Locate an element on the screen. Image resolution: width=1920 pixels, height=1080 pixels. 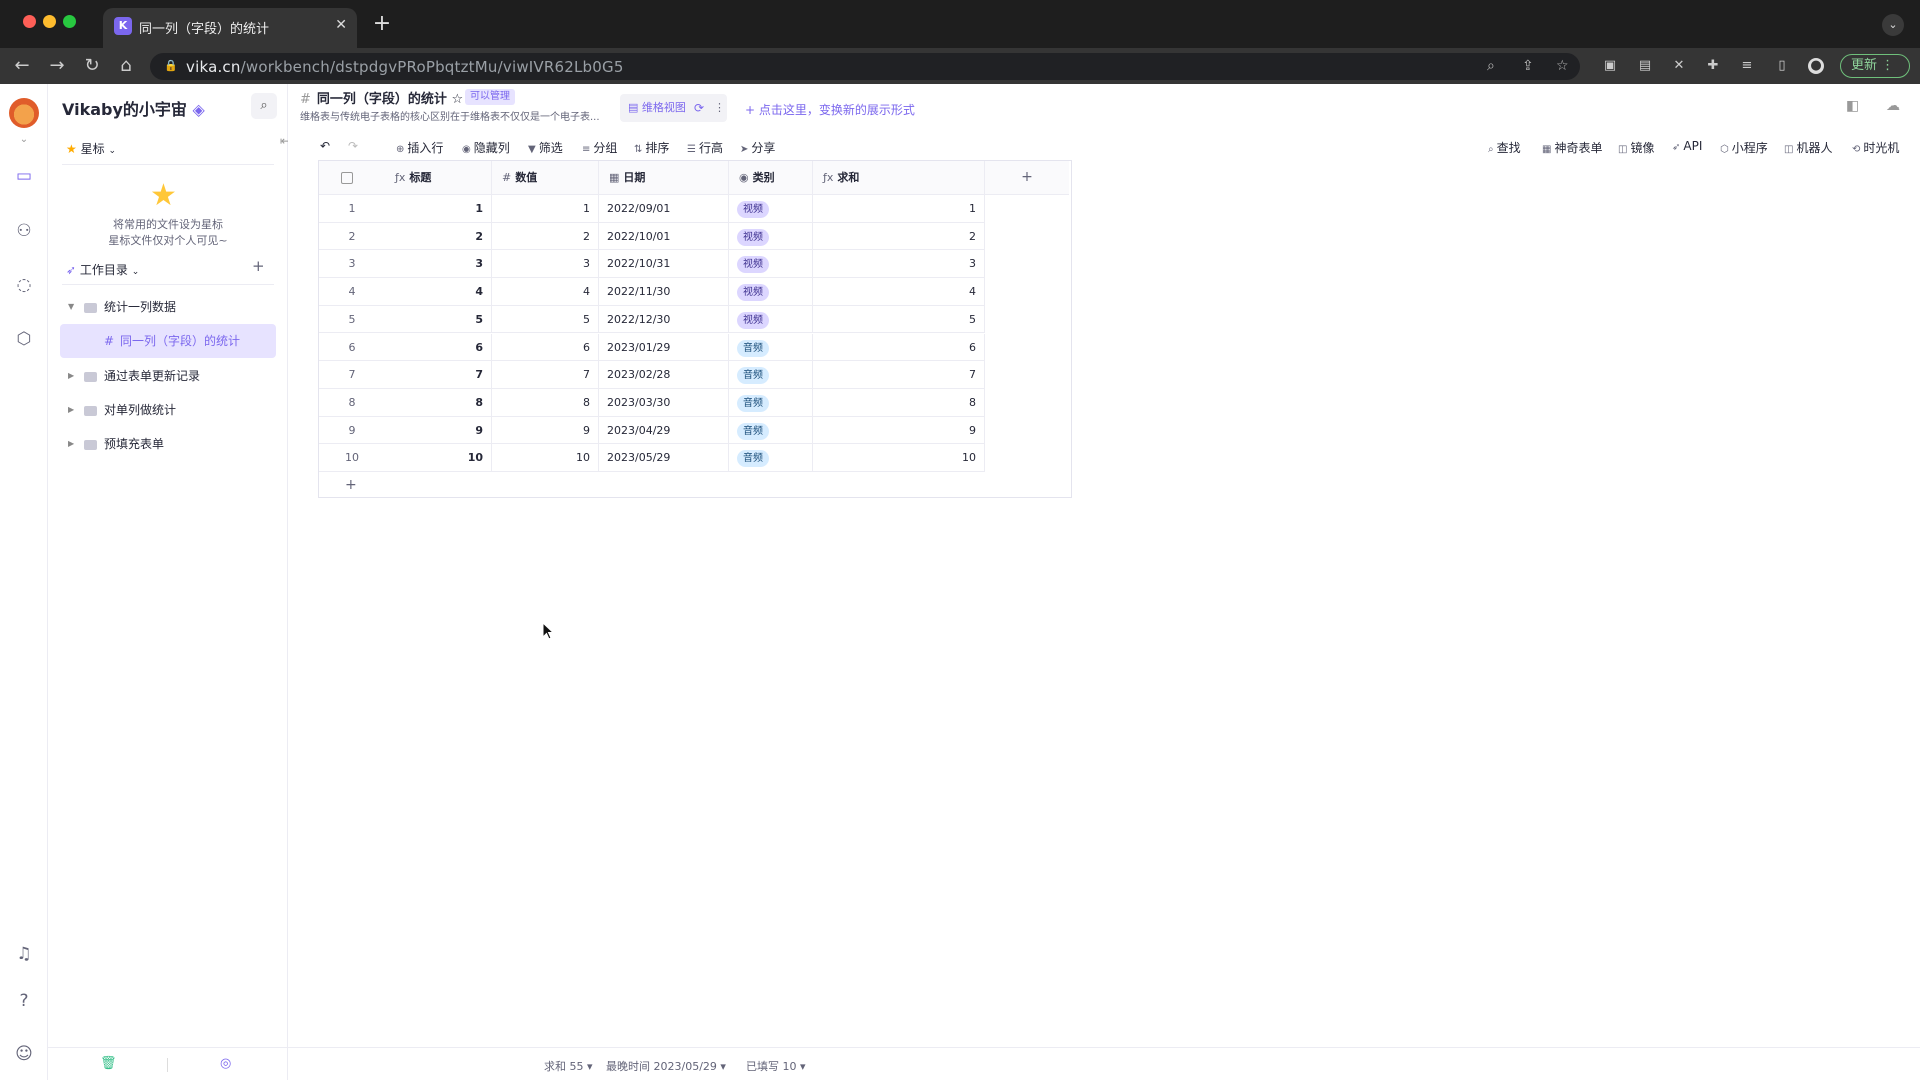
browser-tab: K 同一列（字段）的统计 ✕ is located at coordinates (230, 28).